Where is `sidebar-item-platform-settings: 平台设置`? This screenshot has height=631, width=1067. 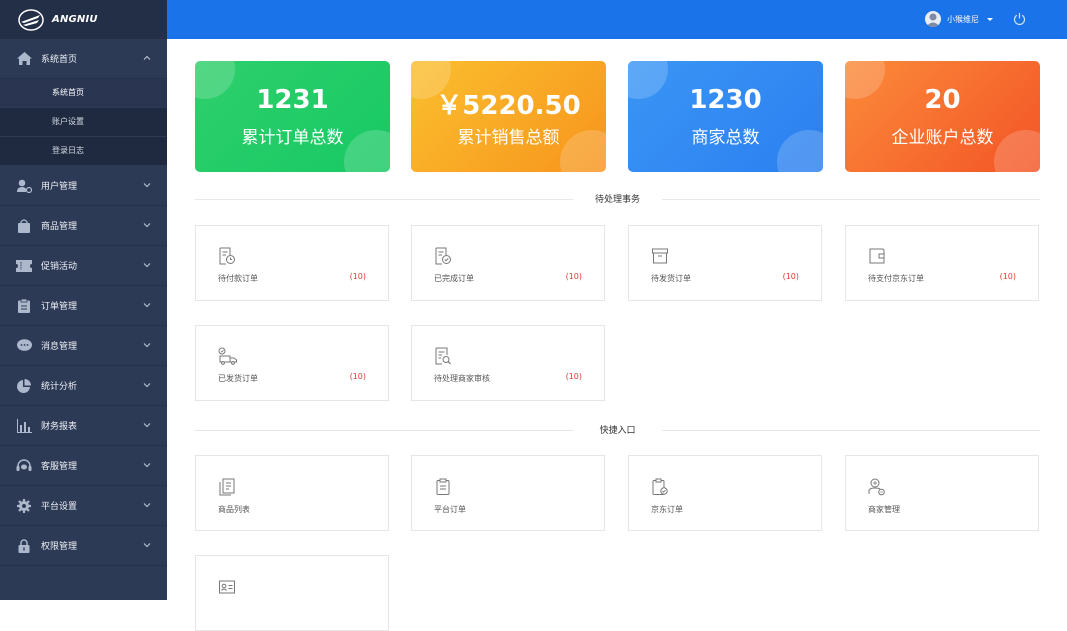
sidebar-item-platform-settings: 平台设置 is located at coordinates (83, 506).